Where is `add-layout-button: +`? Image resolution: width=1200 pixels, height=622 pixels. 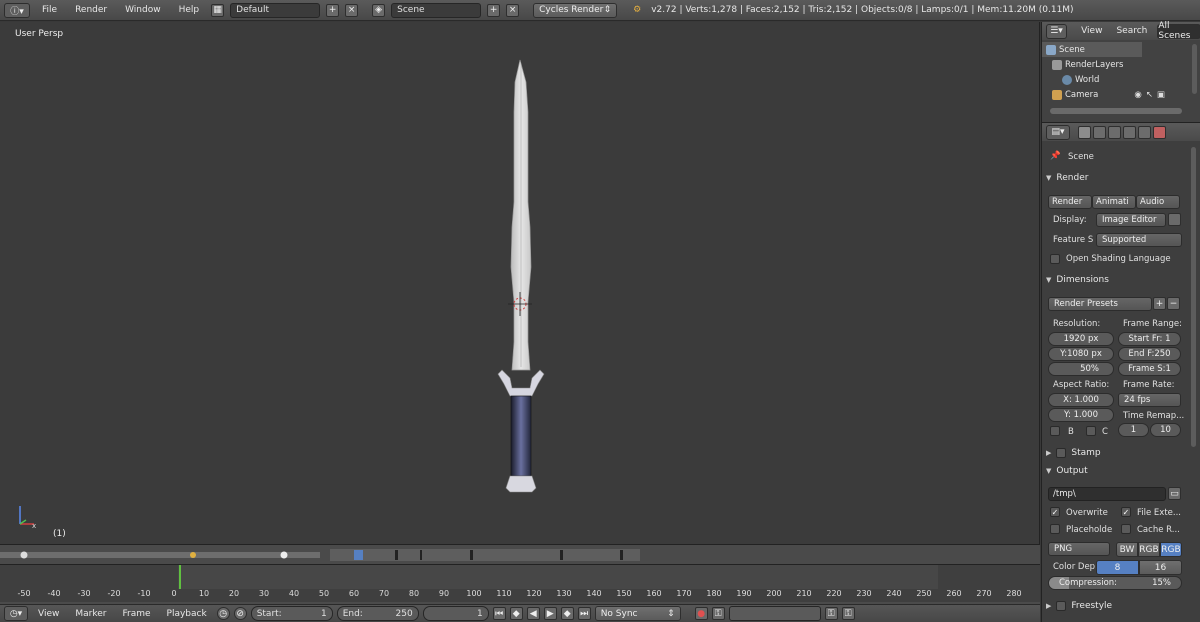 add-layout-button: + is located at coordinates (333, 10).